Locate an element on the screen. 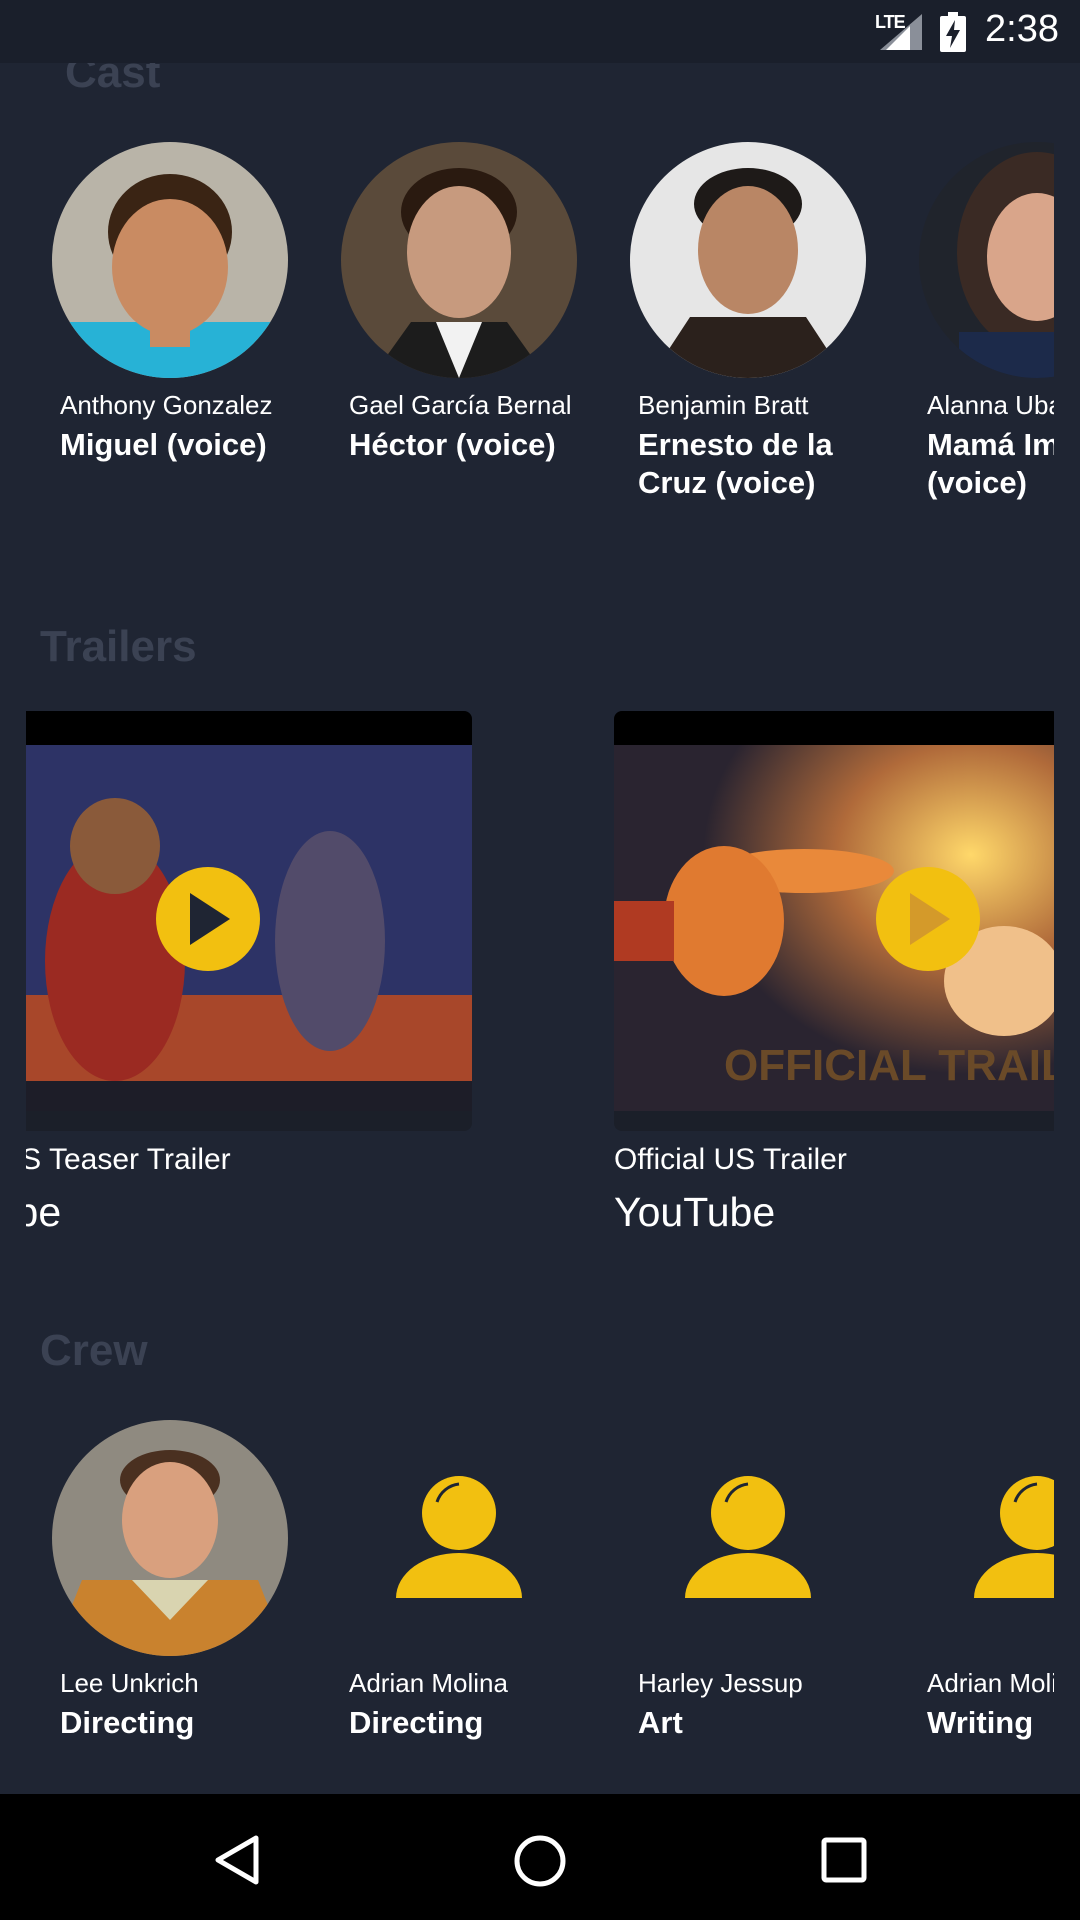 This screenshot has height=1920, width=1080. crew-photo is located at coordinates (170, 1538).